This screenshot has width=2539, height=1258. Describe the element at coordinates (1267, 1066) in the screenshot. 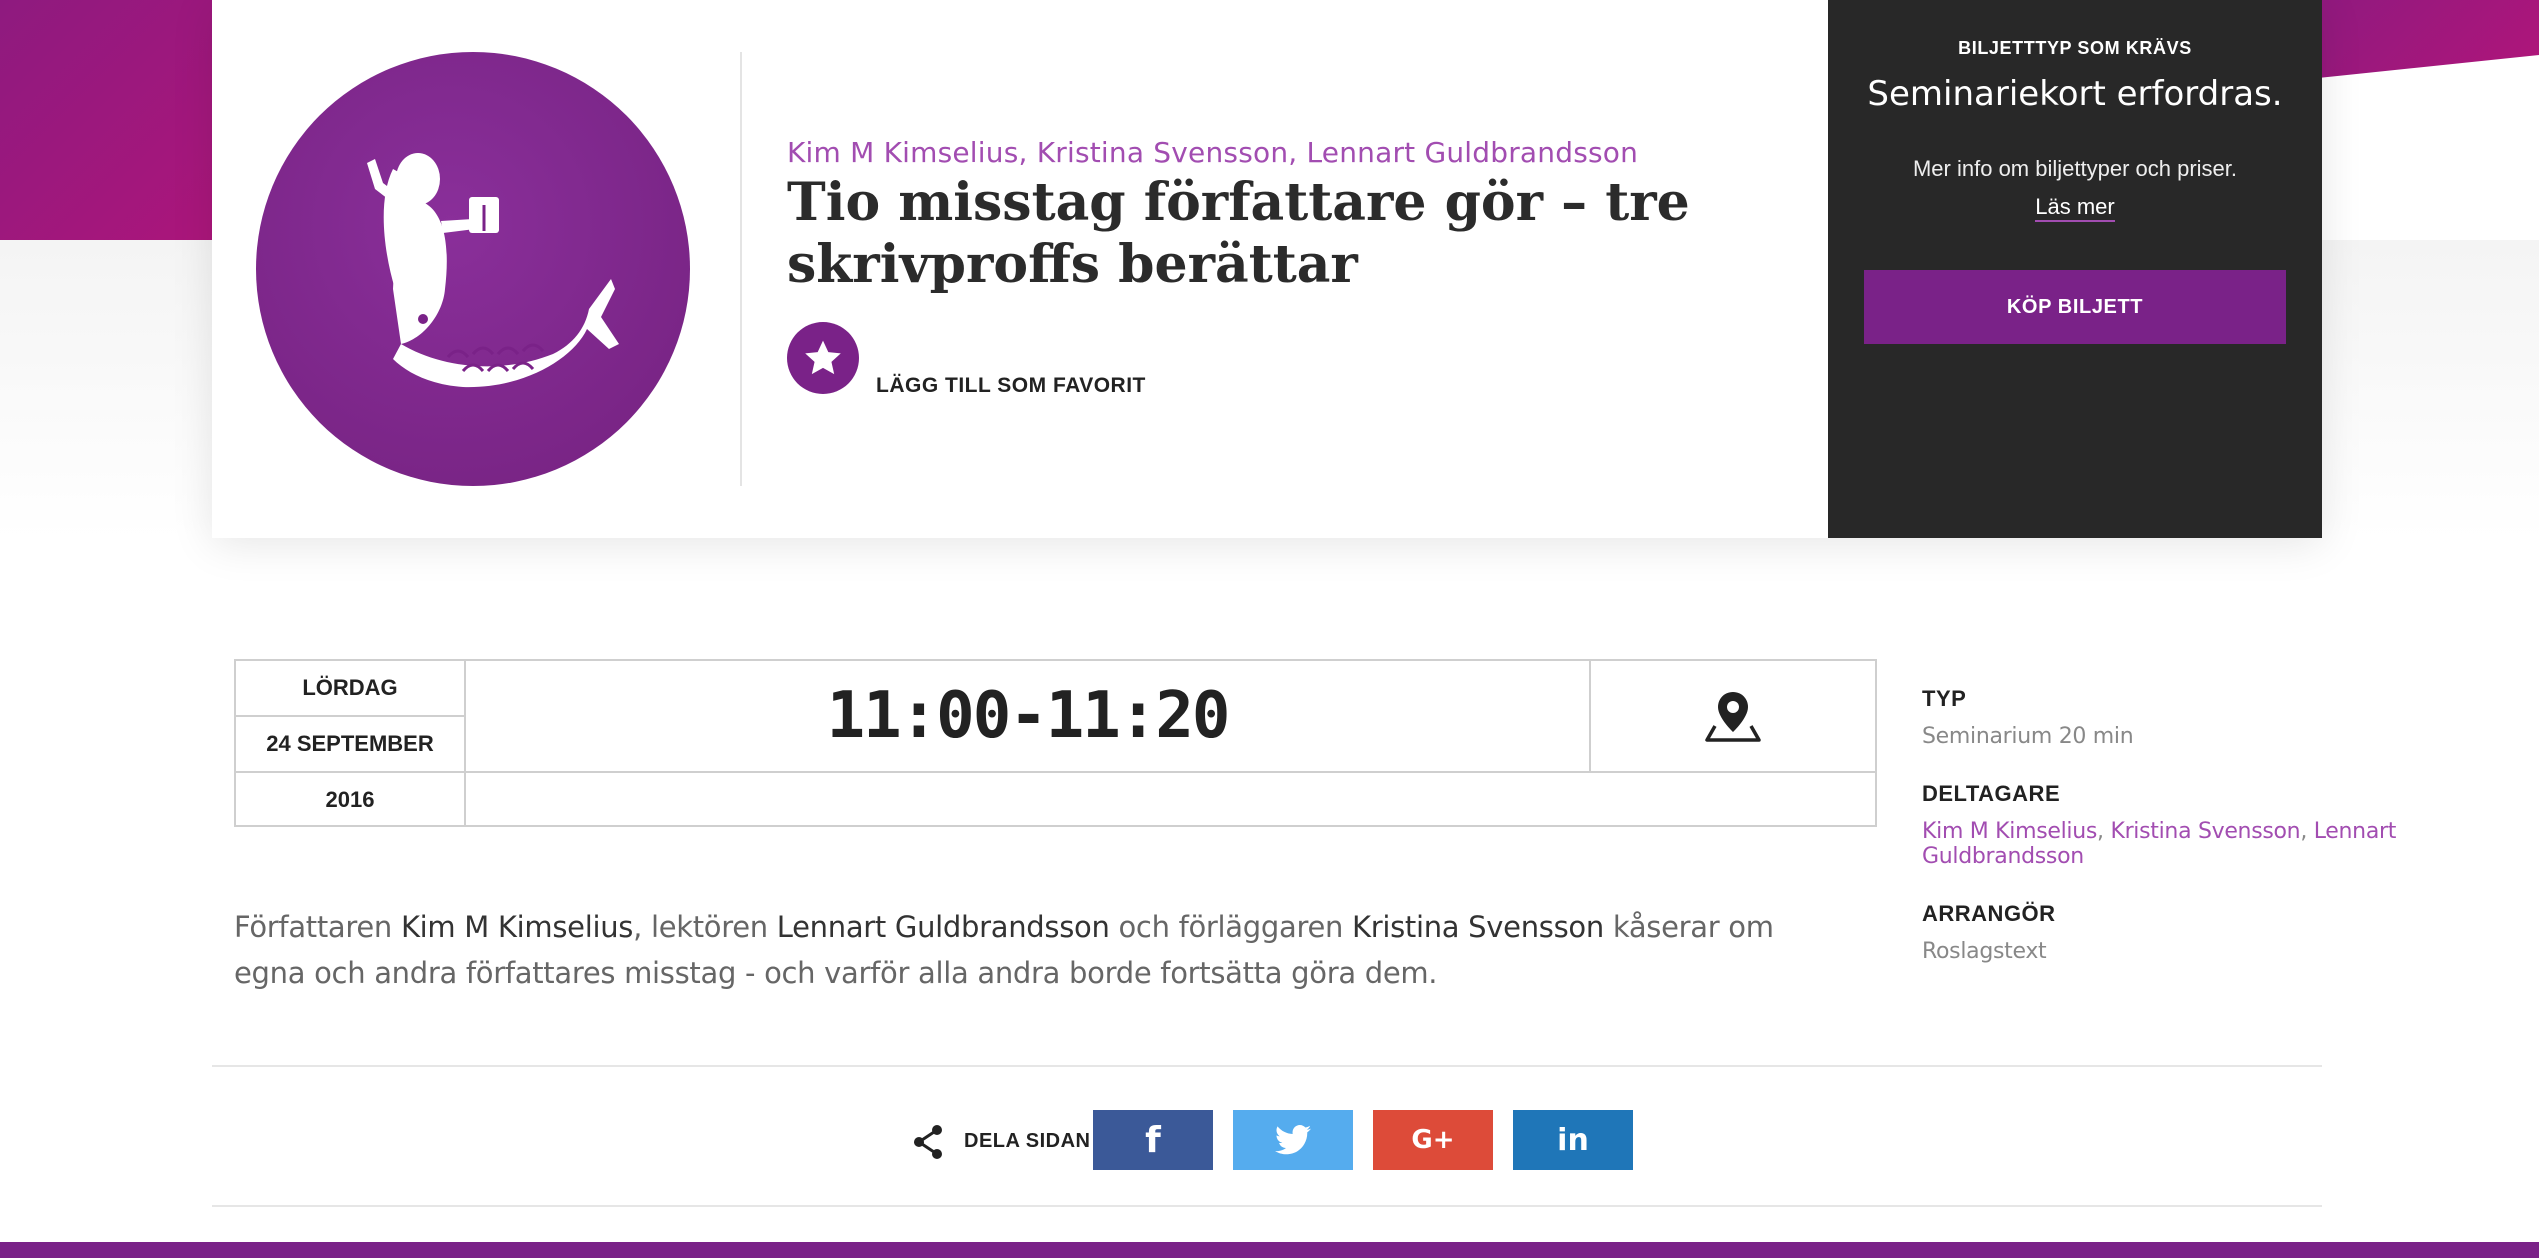

I see `share-divider-top` at that location.